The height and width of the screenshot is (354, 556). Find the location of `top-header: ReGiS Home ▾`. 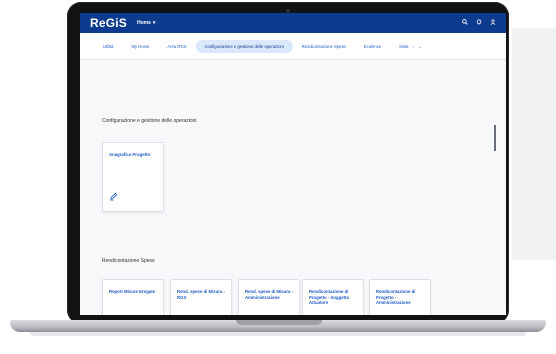

top-header: ReGiS Home ▾ is located at coordinates (293, 23).